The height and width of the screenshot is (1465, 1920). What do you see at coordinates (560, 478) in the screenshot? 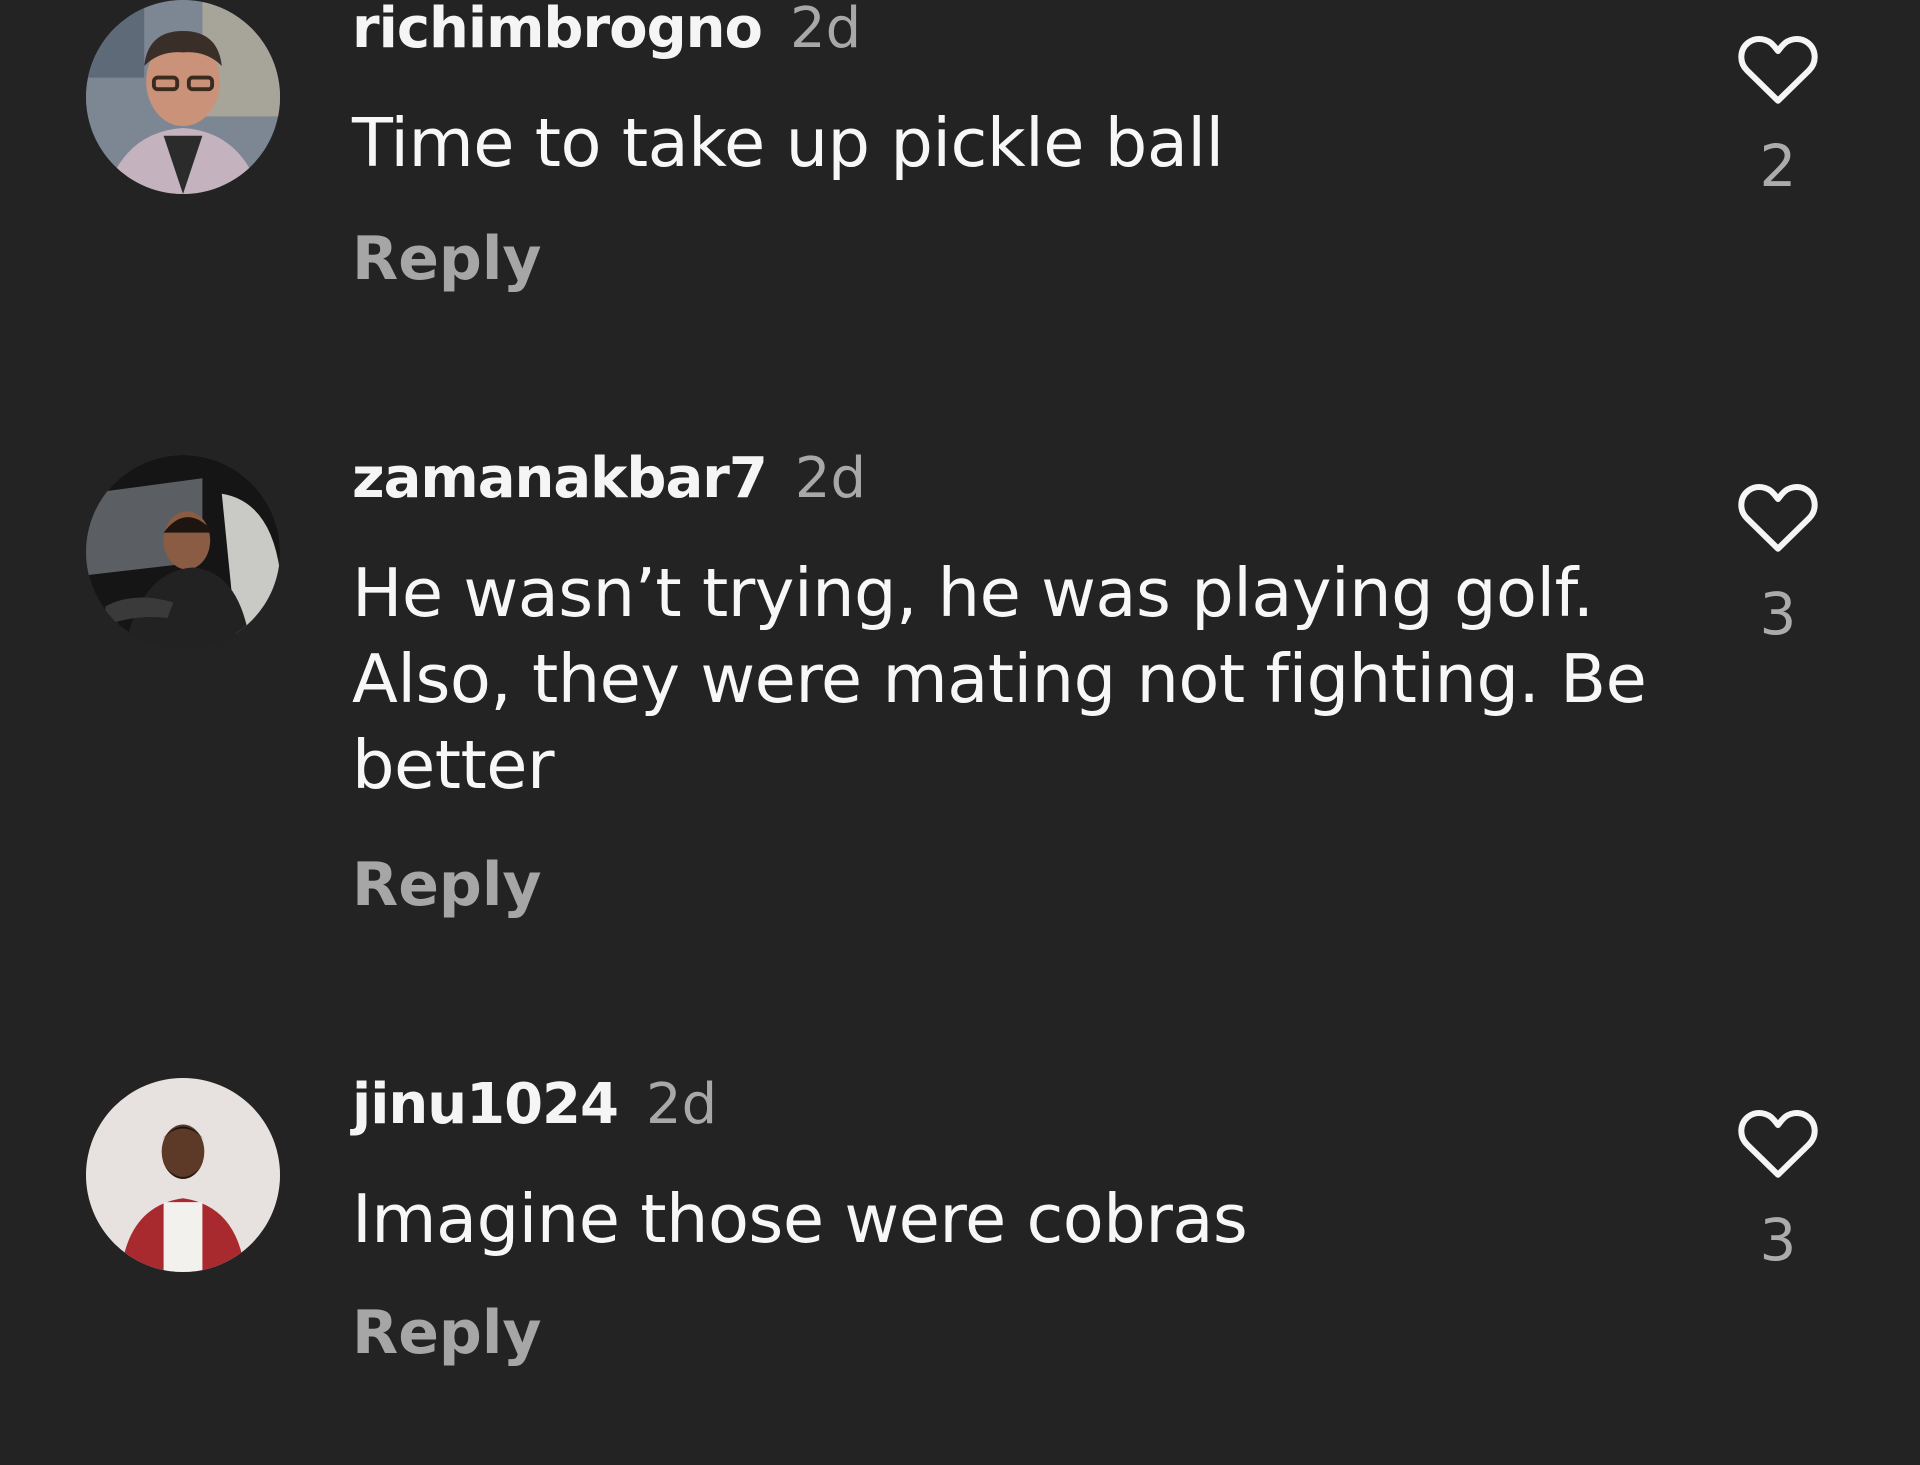
I see `username-text: zamanakbar7` at bounding box center [560, 478].